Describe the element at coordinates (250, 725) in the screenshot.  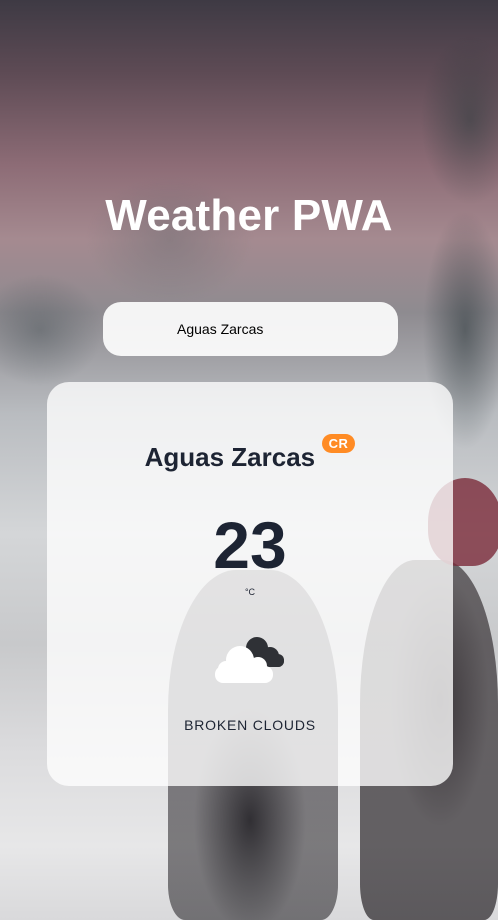
I see `weather-description: BROKEN CLOUDS` at that location.